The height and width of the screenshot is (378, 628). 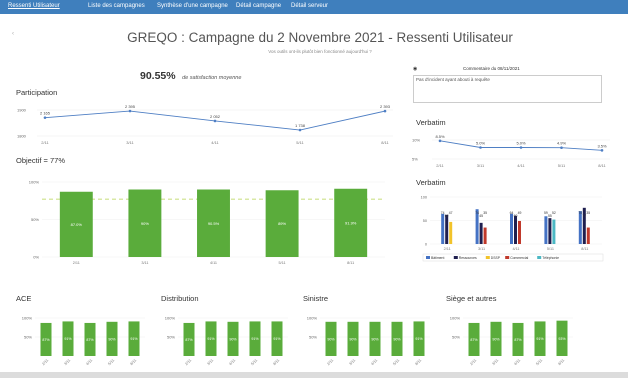 What do you see at coordinates (214, 223) in the screenshot?
I see `objectif-data-label: 90.5%` at bounding box center [214, 223].